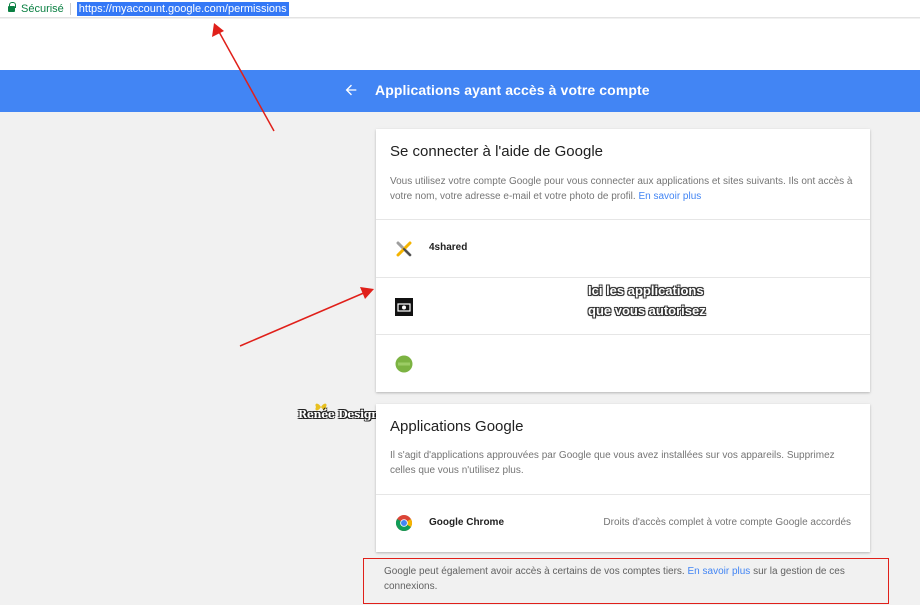  Describe the element at coordinates (351, 90) in the screenshot. I see `arrow-back-icon` at that location.